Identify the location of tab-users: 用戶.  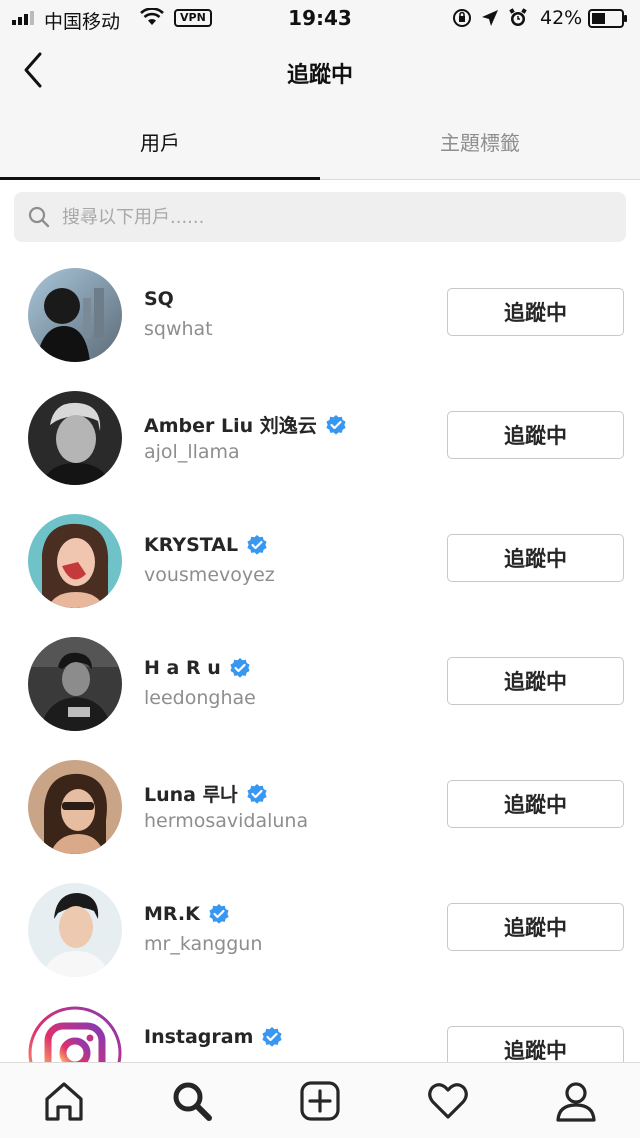
(160, 146).